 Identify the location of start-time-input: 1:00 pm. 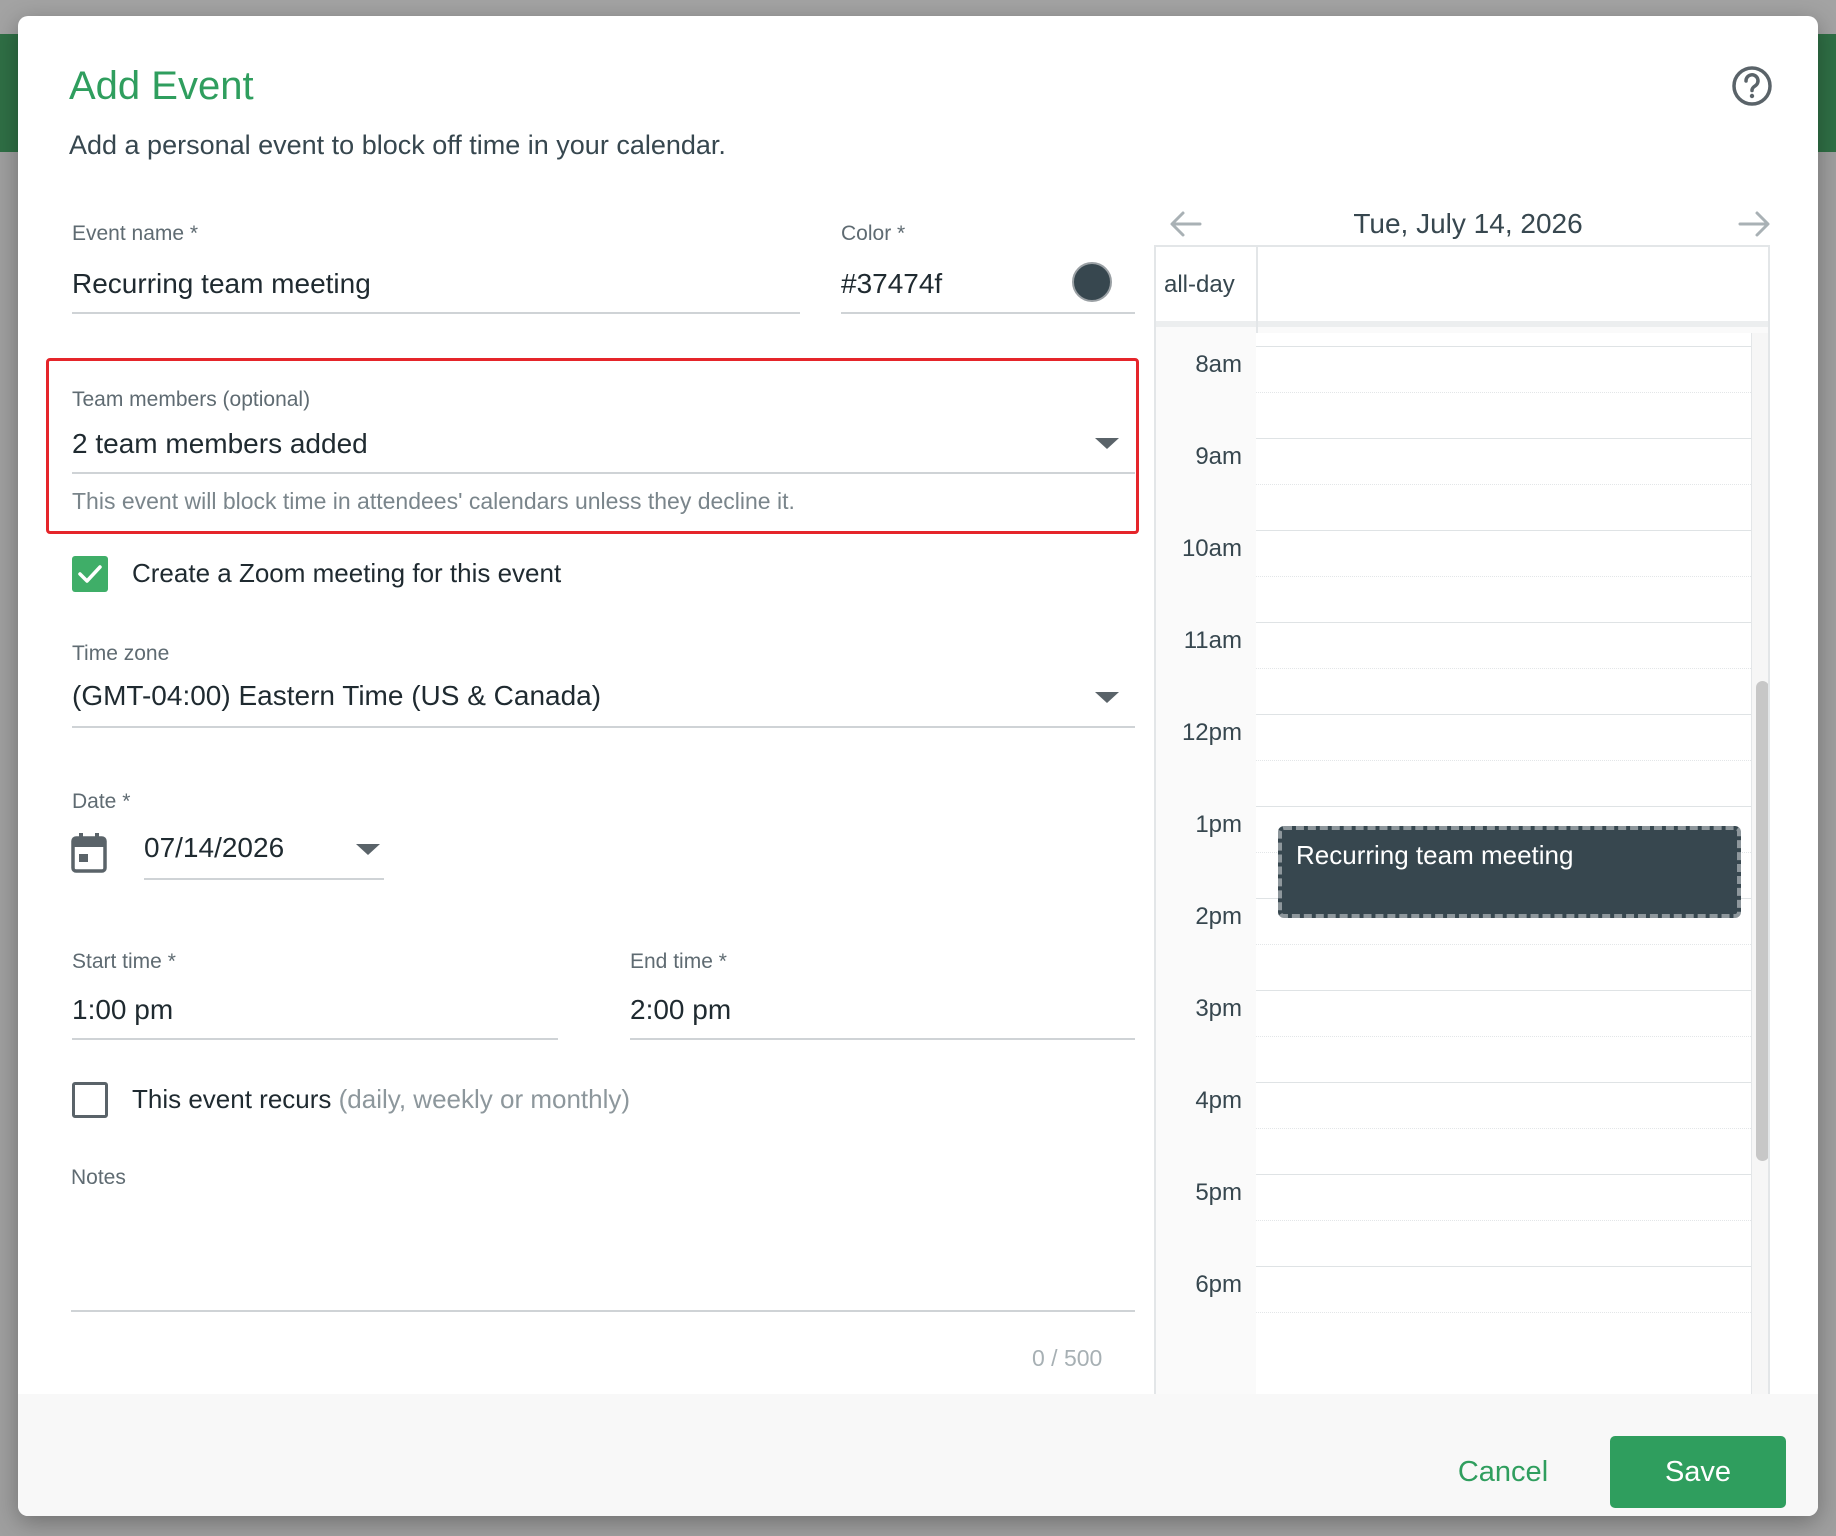
(122, 1010).